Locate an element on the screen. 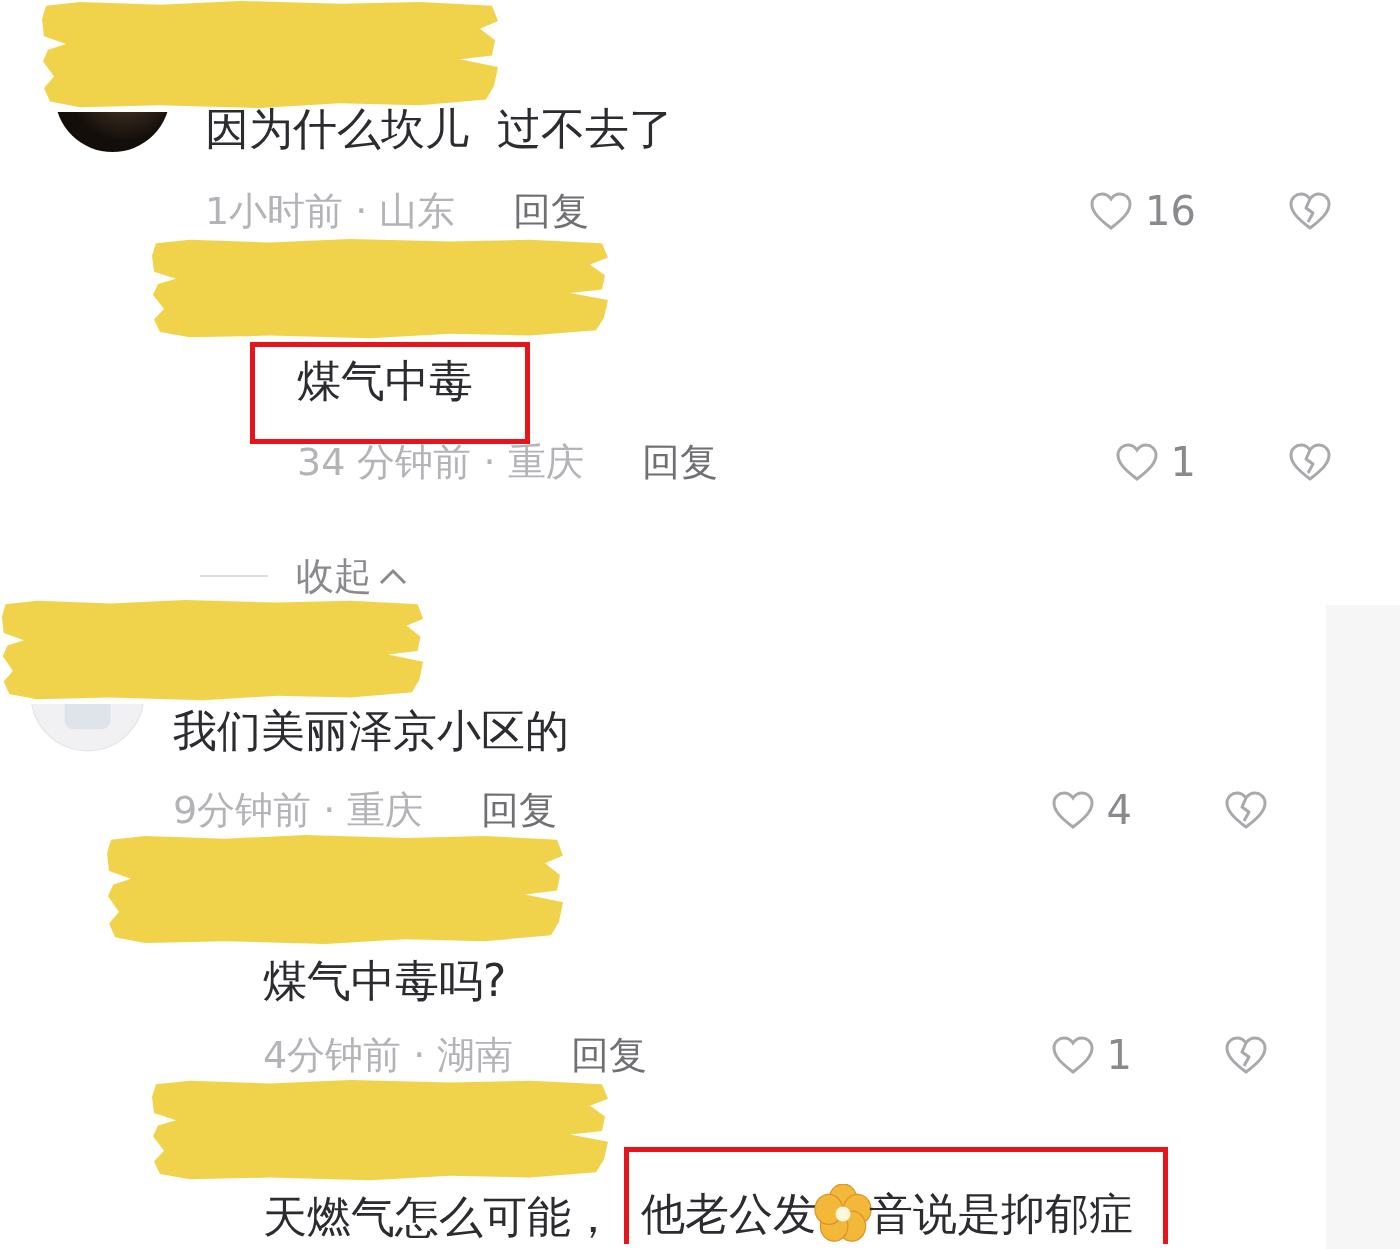  like-count: 4 is located at coordinates (1119, 810).